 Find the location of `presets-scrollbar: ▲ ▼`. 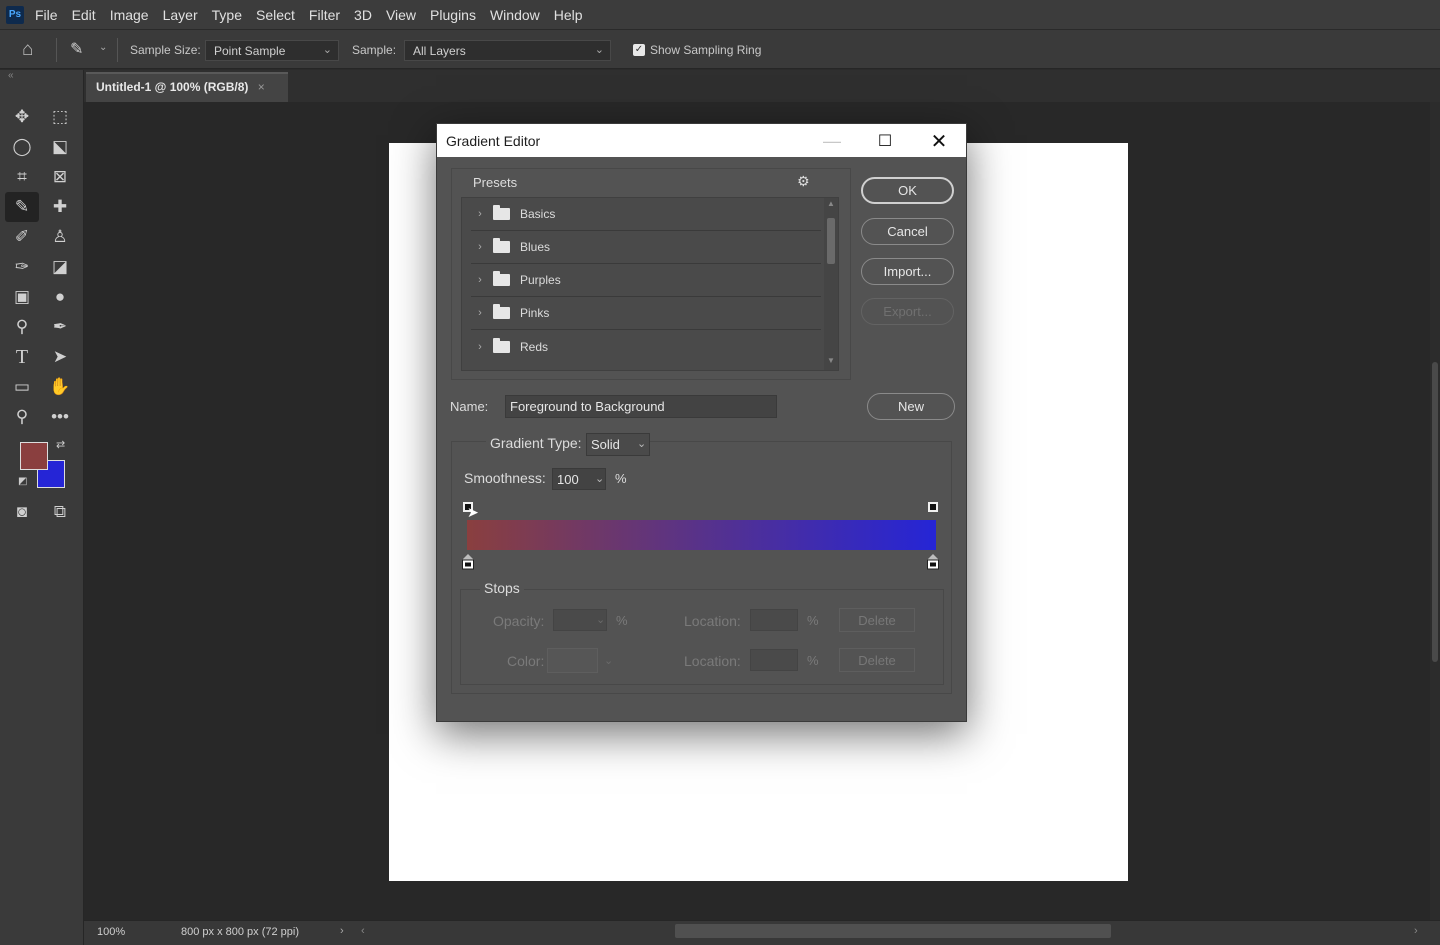

presets-scrollbar: ▲ ▼ is located at coordinates (831, 284).